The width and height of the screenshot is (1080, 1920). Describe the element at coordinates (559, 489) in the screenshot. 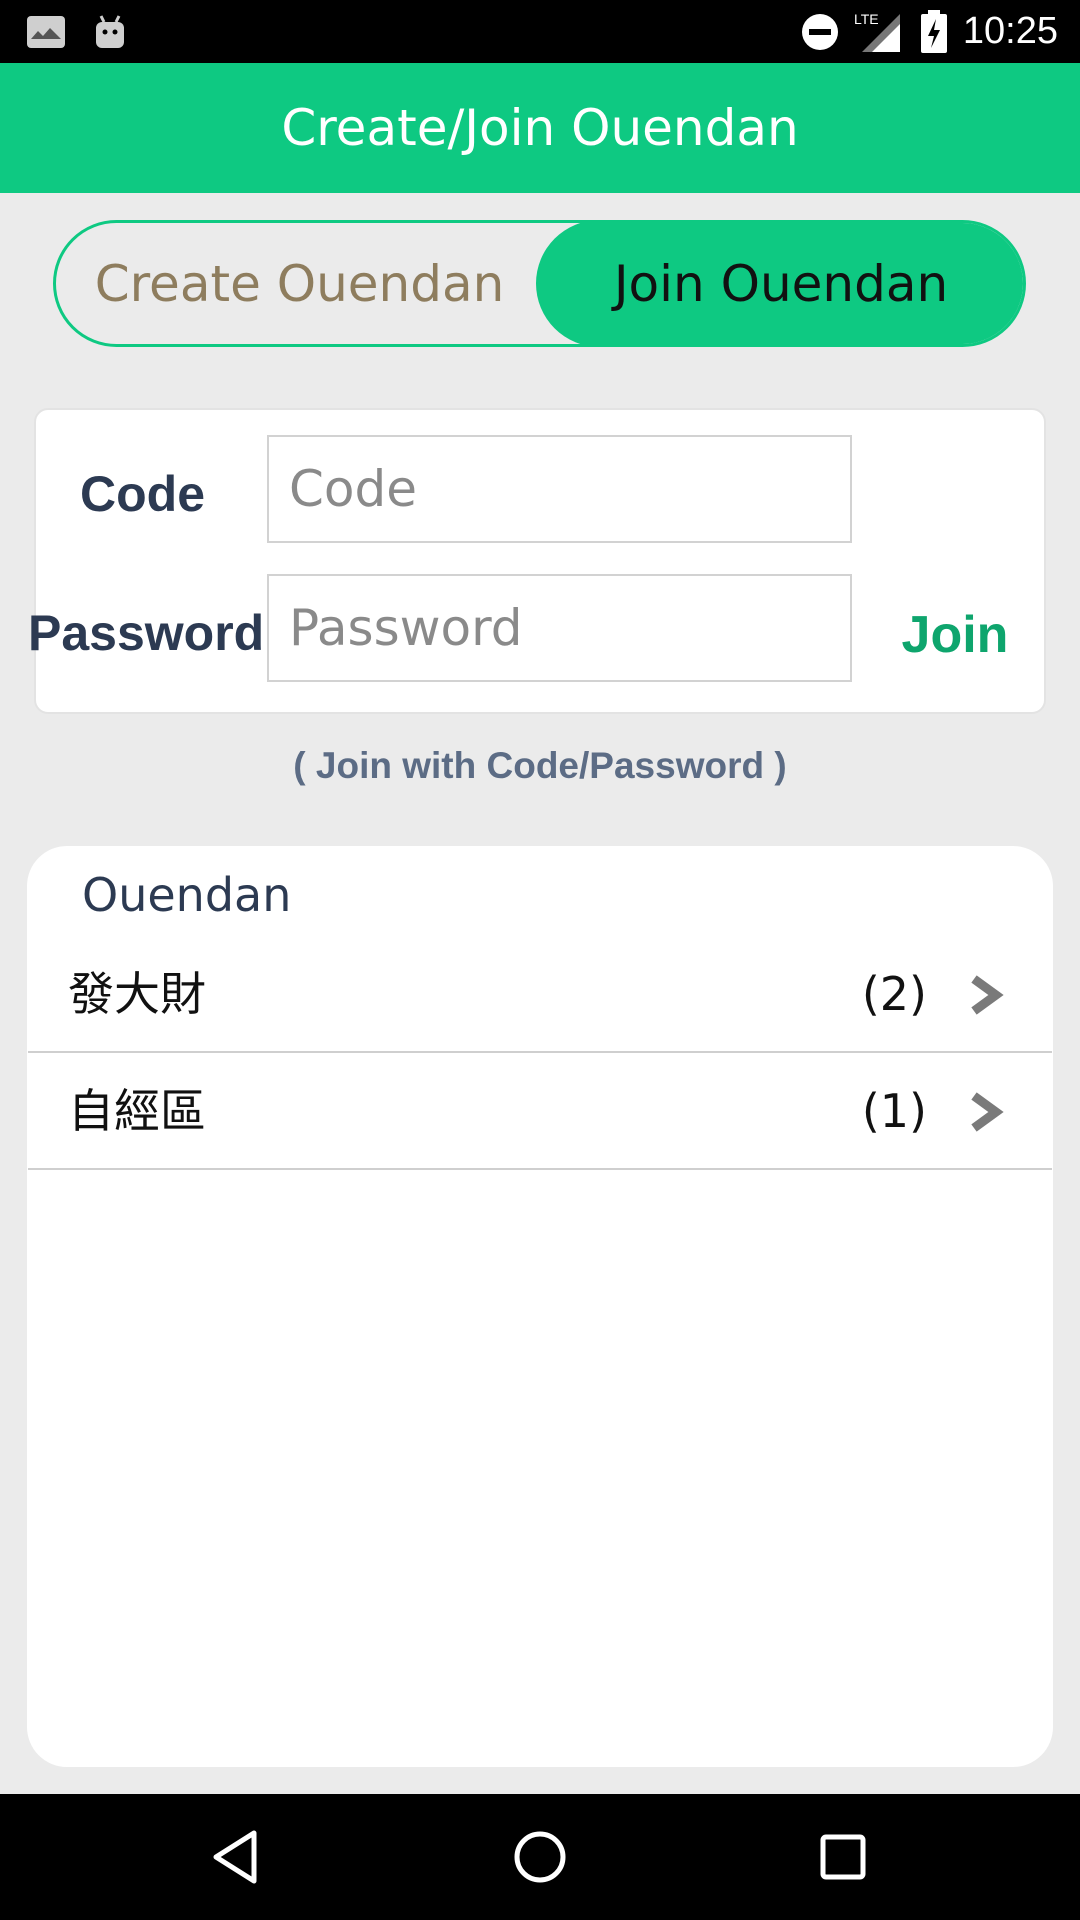

I see `code-input` at that location.